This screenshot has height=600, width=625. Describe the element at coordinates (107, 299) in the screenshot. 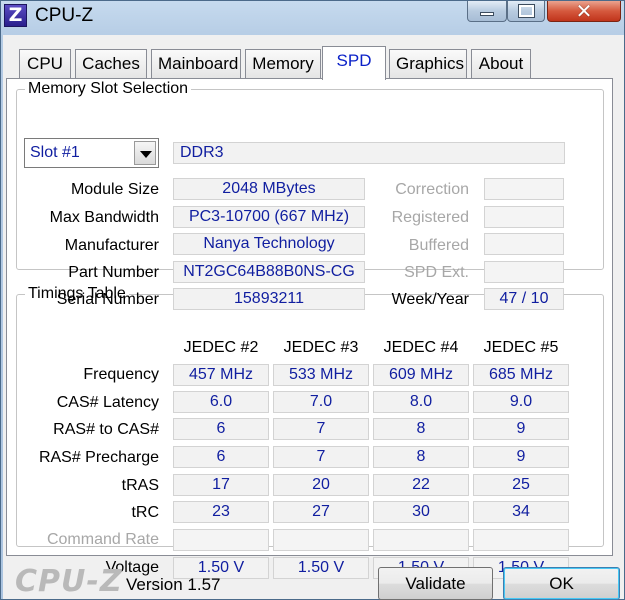

I see `serial-number-label: Serial Number` at that location.